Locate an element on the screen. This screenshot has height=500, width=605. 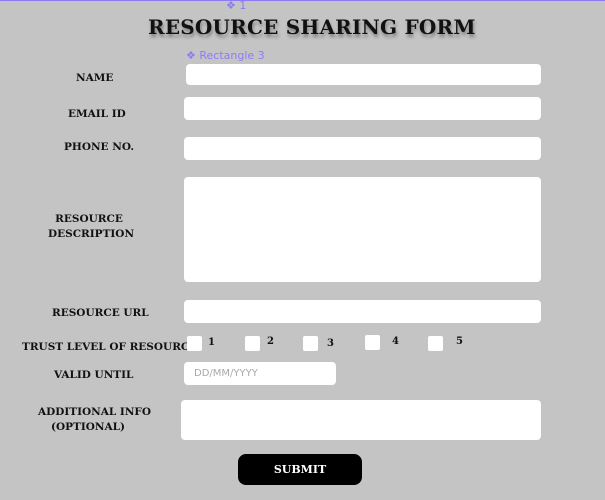
trust-option-2-label: 2 is located at coordinates (270, 341).